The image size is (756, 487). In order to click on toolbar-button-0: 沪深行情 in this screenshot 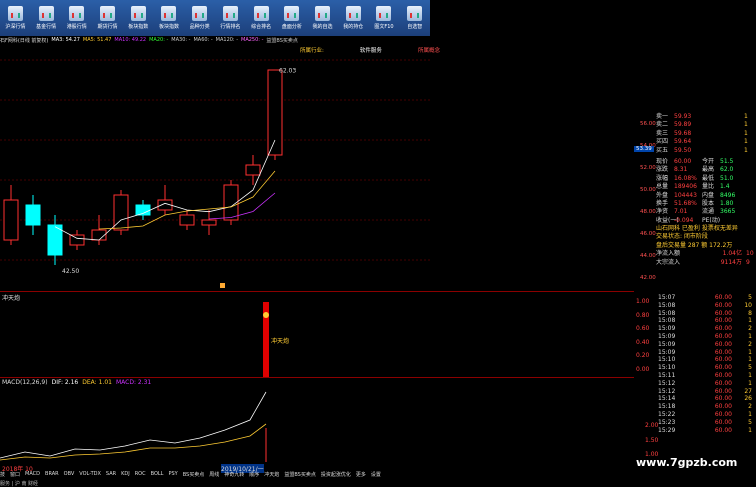, I will do `click(15, 18)`.